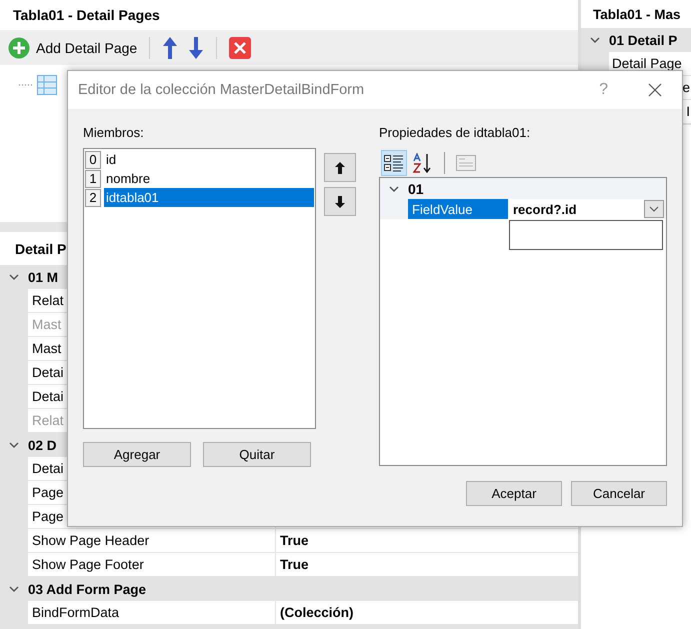 The image size is (691, 629). I want to click on move-down-button, so click(340, 201).